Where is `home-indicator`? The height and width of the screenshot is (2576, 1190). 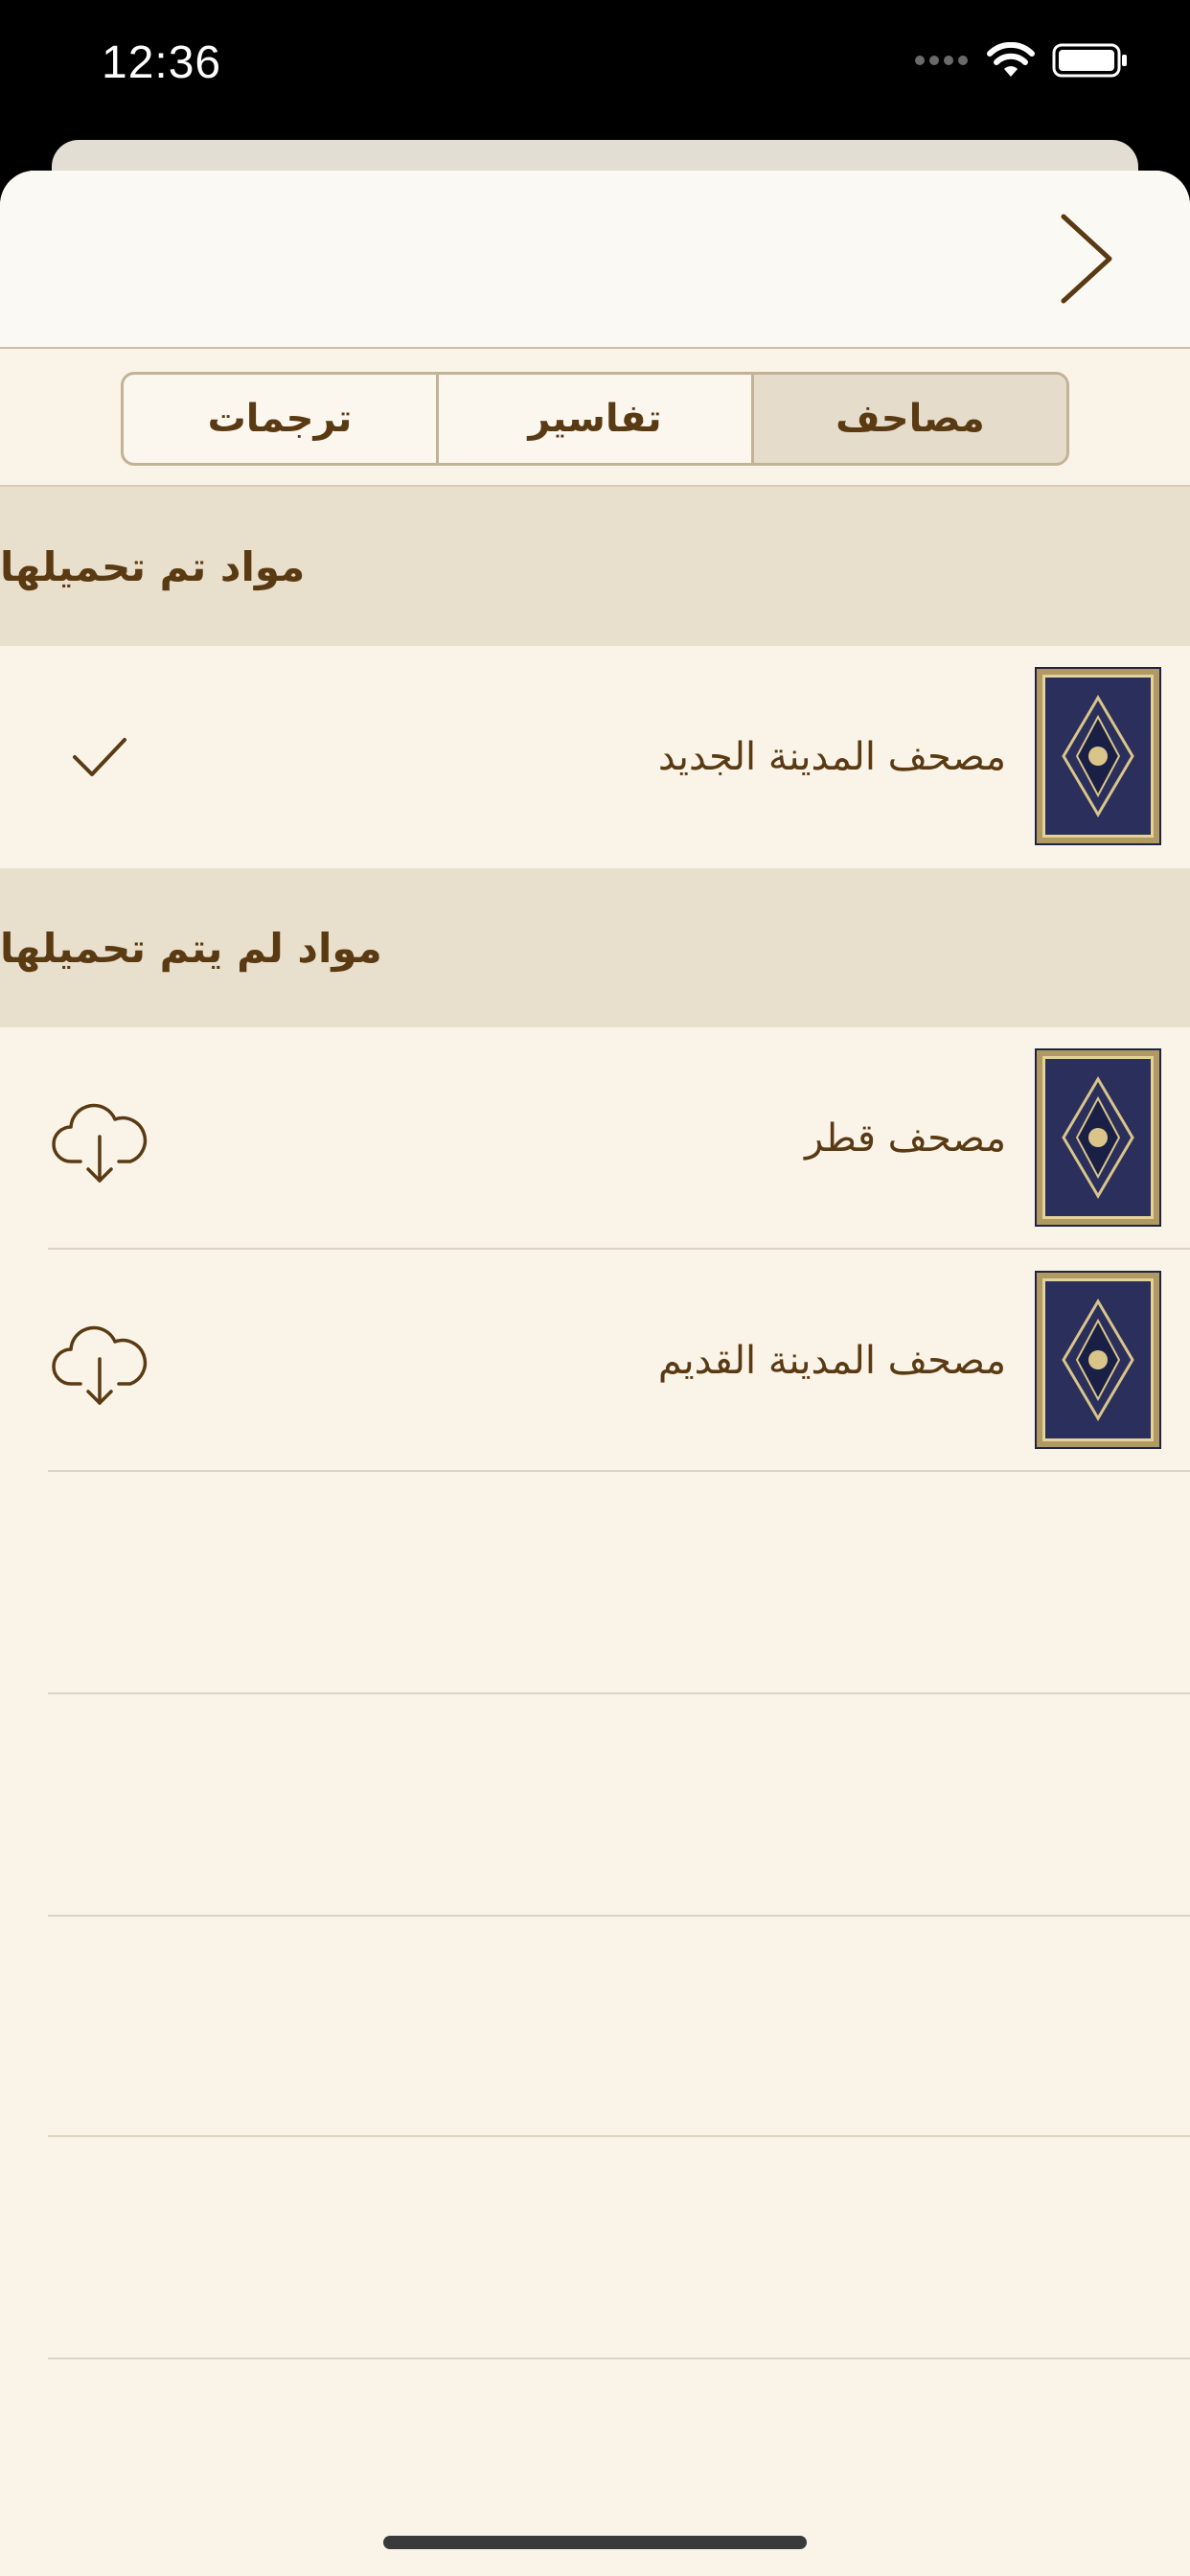
home-indicator is located at coordinates (595, 2542).